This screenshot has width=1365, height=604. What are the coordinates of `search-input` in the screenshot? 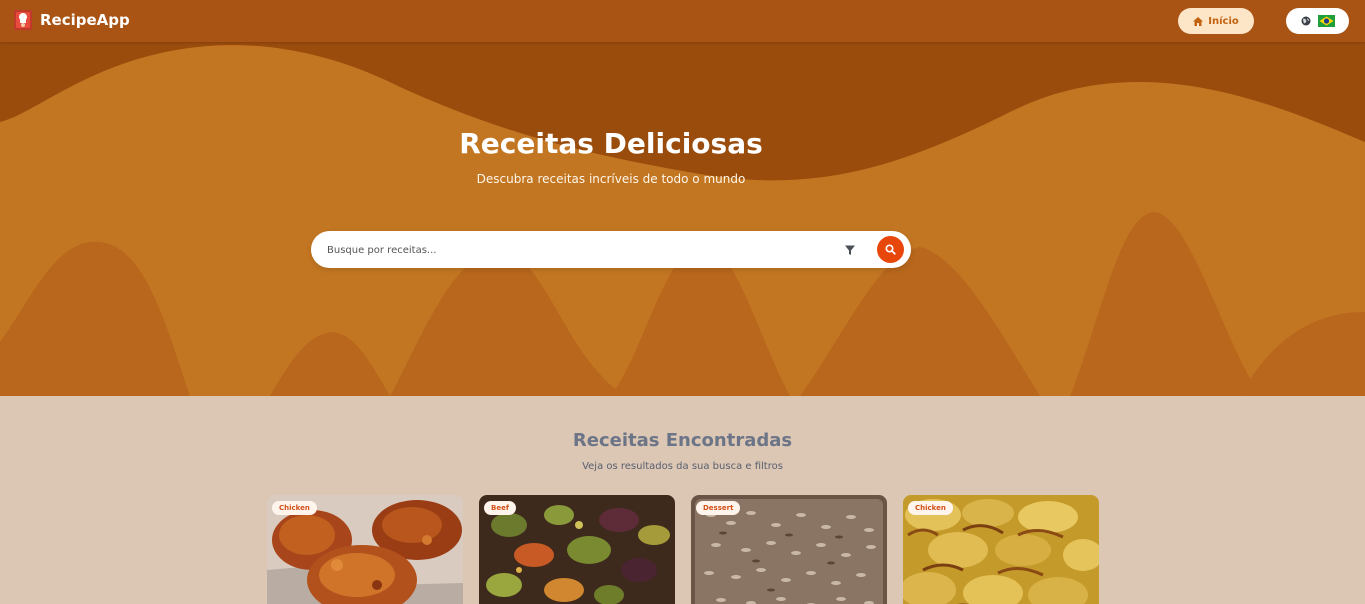 It's located at (577, 250).